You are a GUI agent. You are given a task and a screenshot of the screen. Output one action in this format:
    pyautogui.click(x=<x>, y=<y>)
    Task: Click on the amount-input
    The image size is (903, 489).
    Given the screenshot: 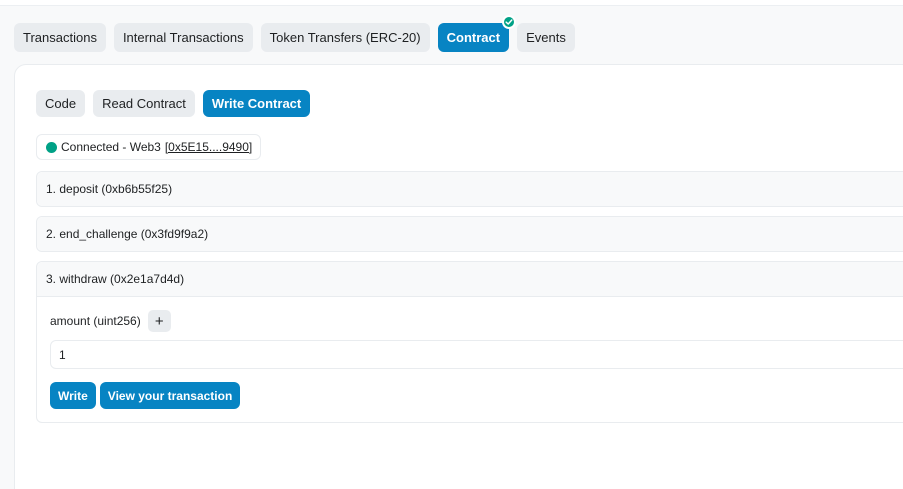 What is the action you would take?
    pyautogui.click(x=476, y=354)
    